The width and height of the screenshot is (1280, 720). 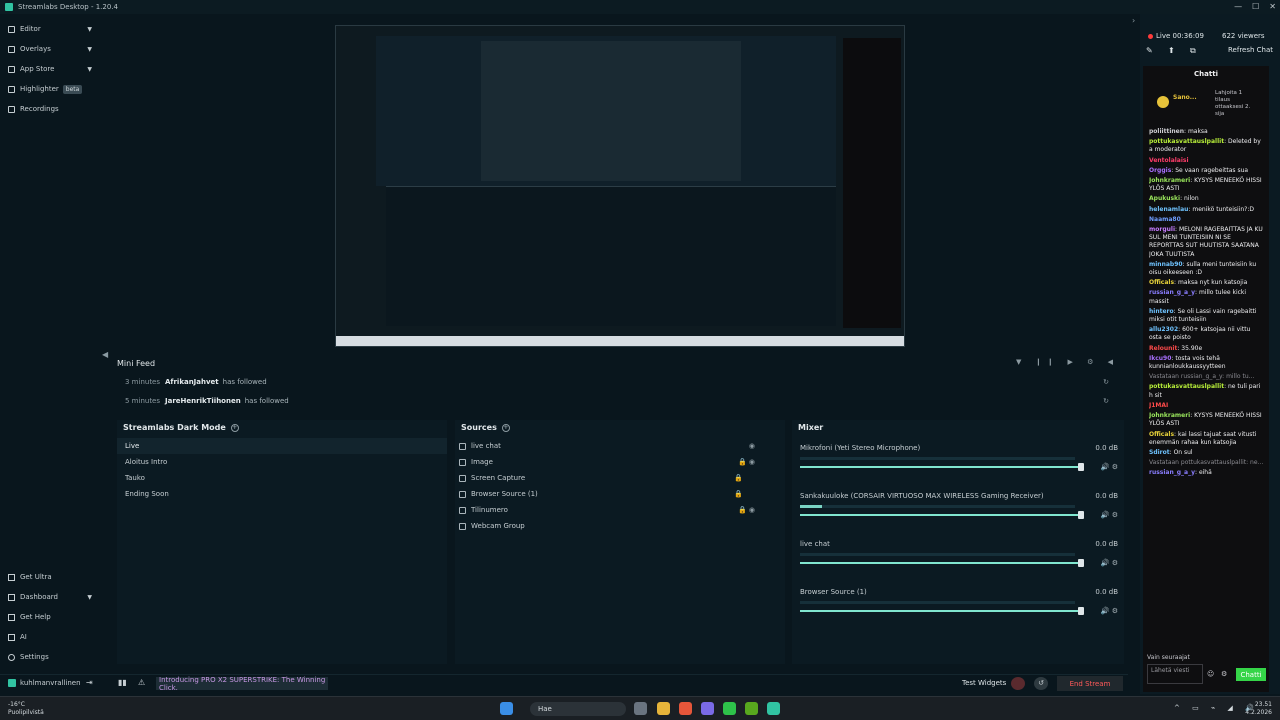 What do you see at coordinates (1238, 6) in the screenshot?
I see `minimize-button: —` at bounding box center [1238, 6].